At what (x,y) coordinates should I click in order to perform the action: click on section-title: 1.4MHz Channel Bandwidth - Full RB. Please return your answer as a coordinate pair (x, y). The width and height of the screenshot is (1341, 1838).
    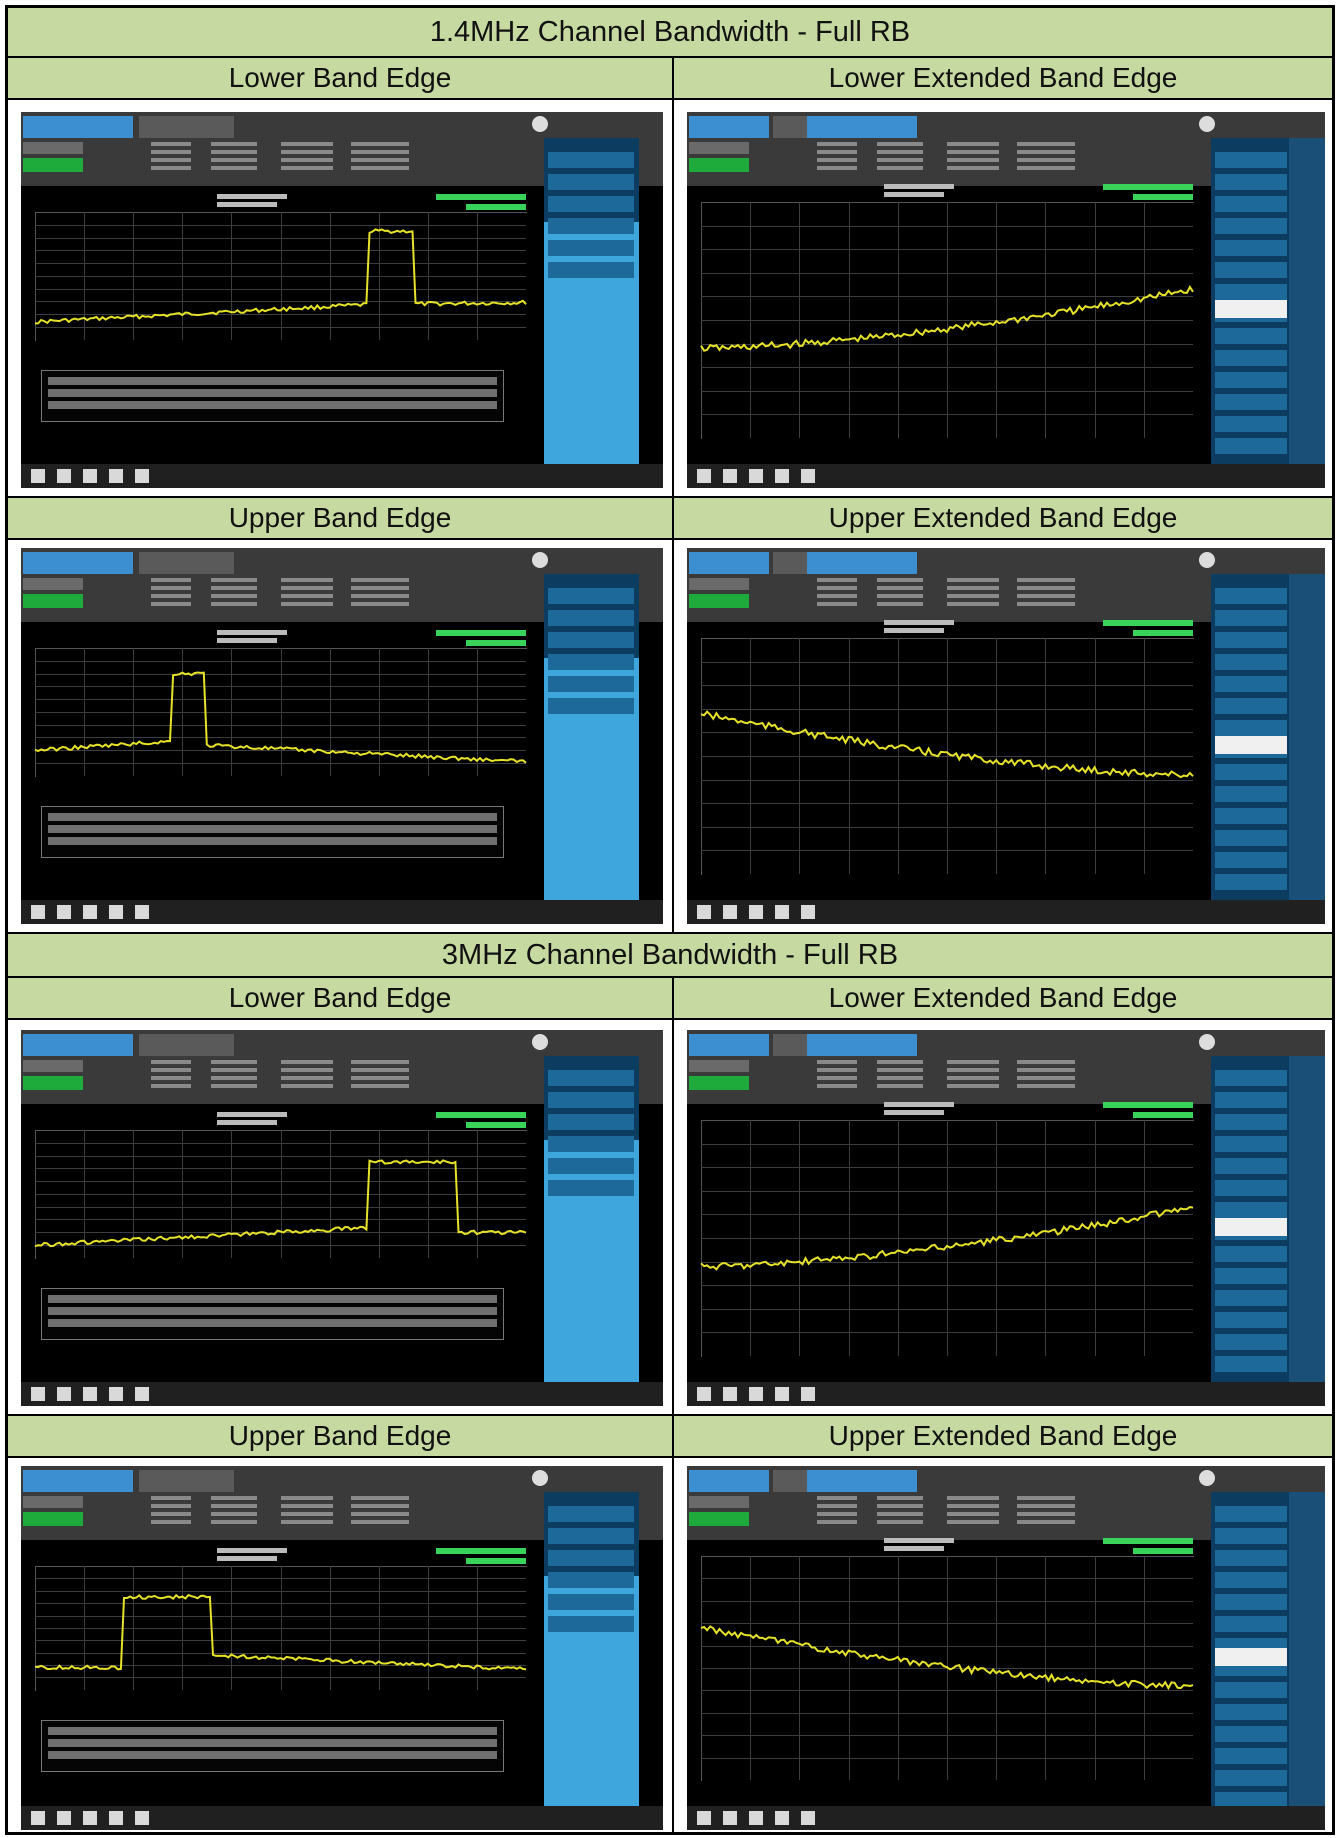
    Looking at the image, I should click on (670, 31).